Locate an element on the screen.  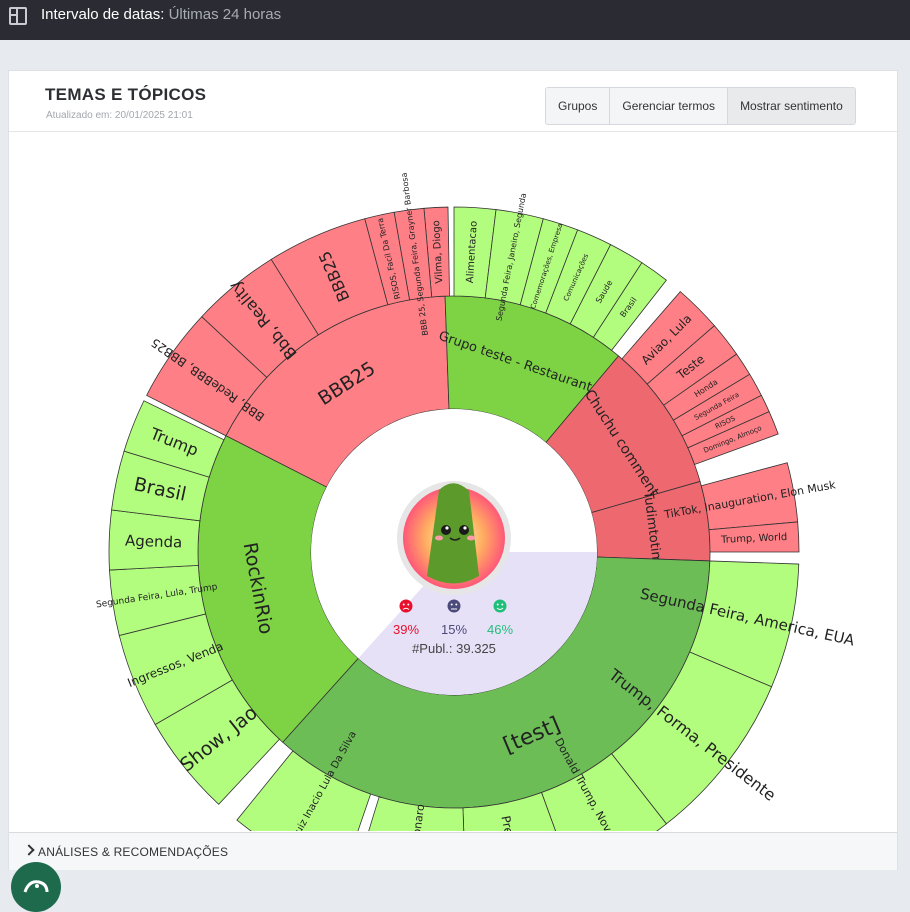
assistant-button is located at coordinates (36, 887).